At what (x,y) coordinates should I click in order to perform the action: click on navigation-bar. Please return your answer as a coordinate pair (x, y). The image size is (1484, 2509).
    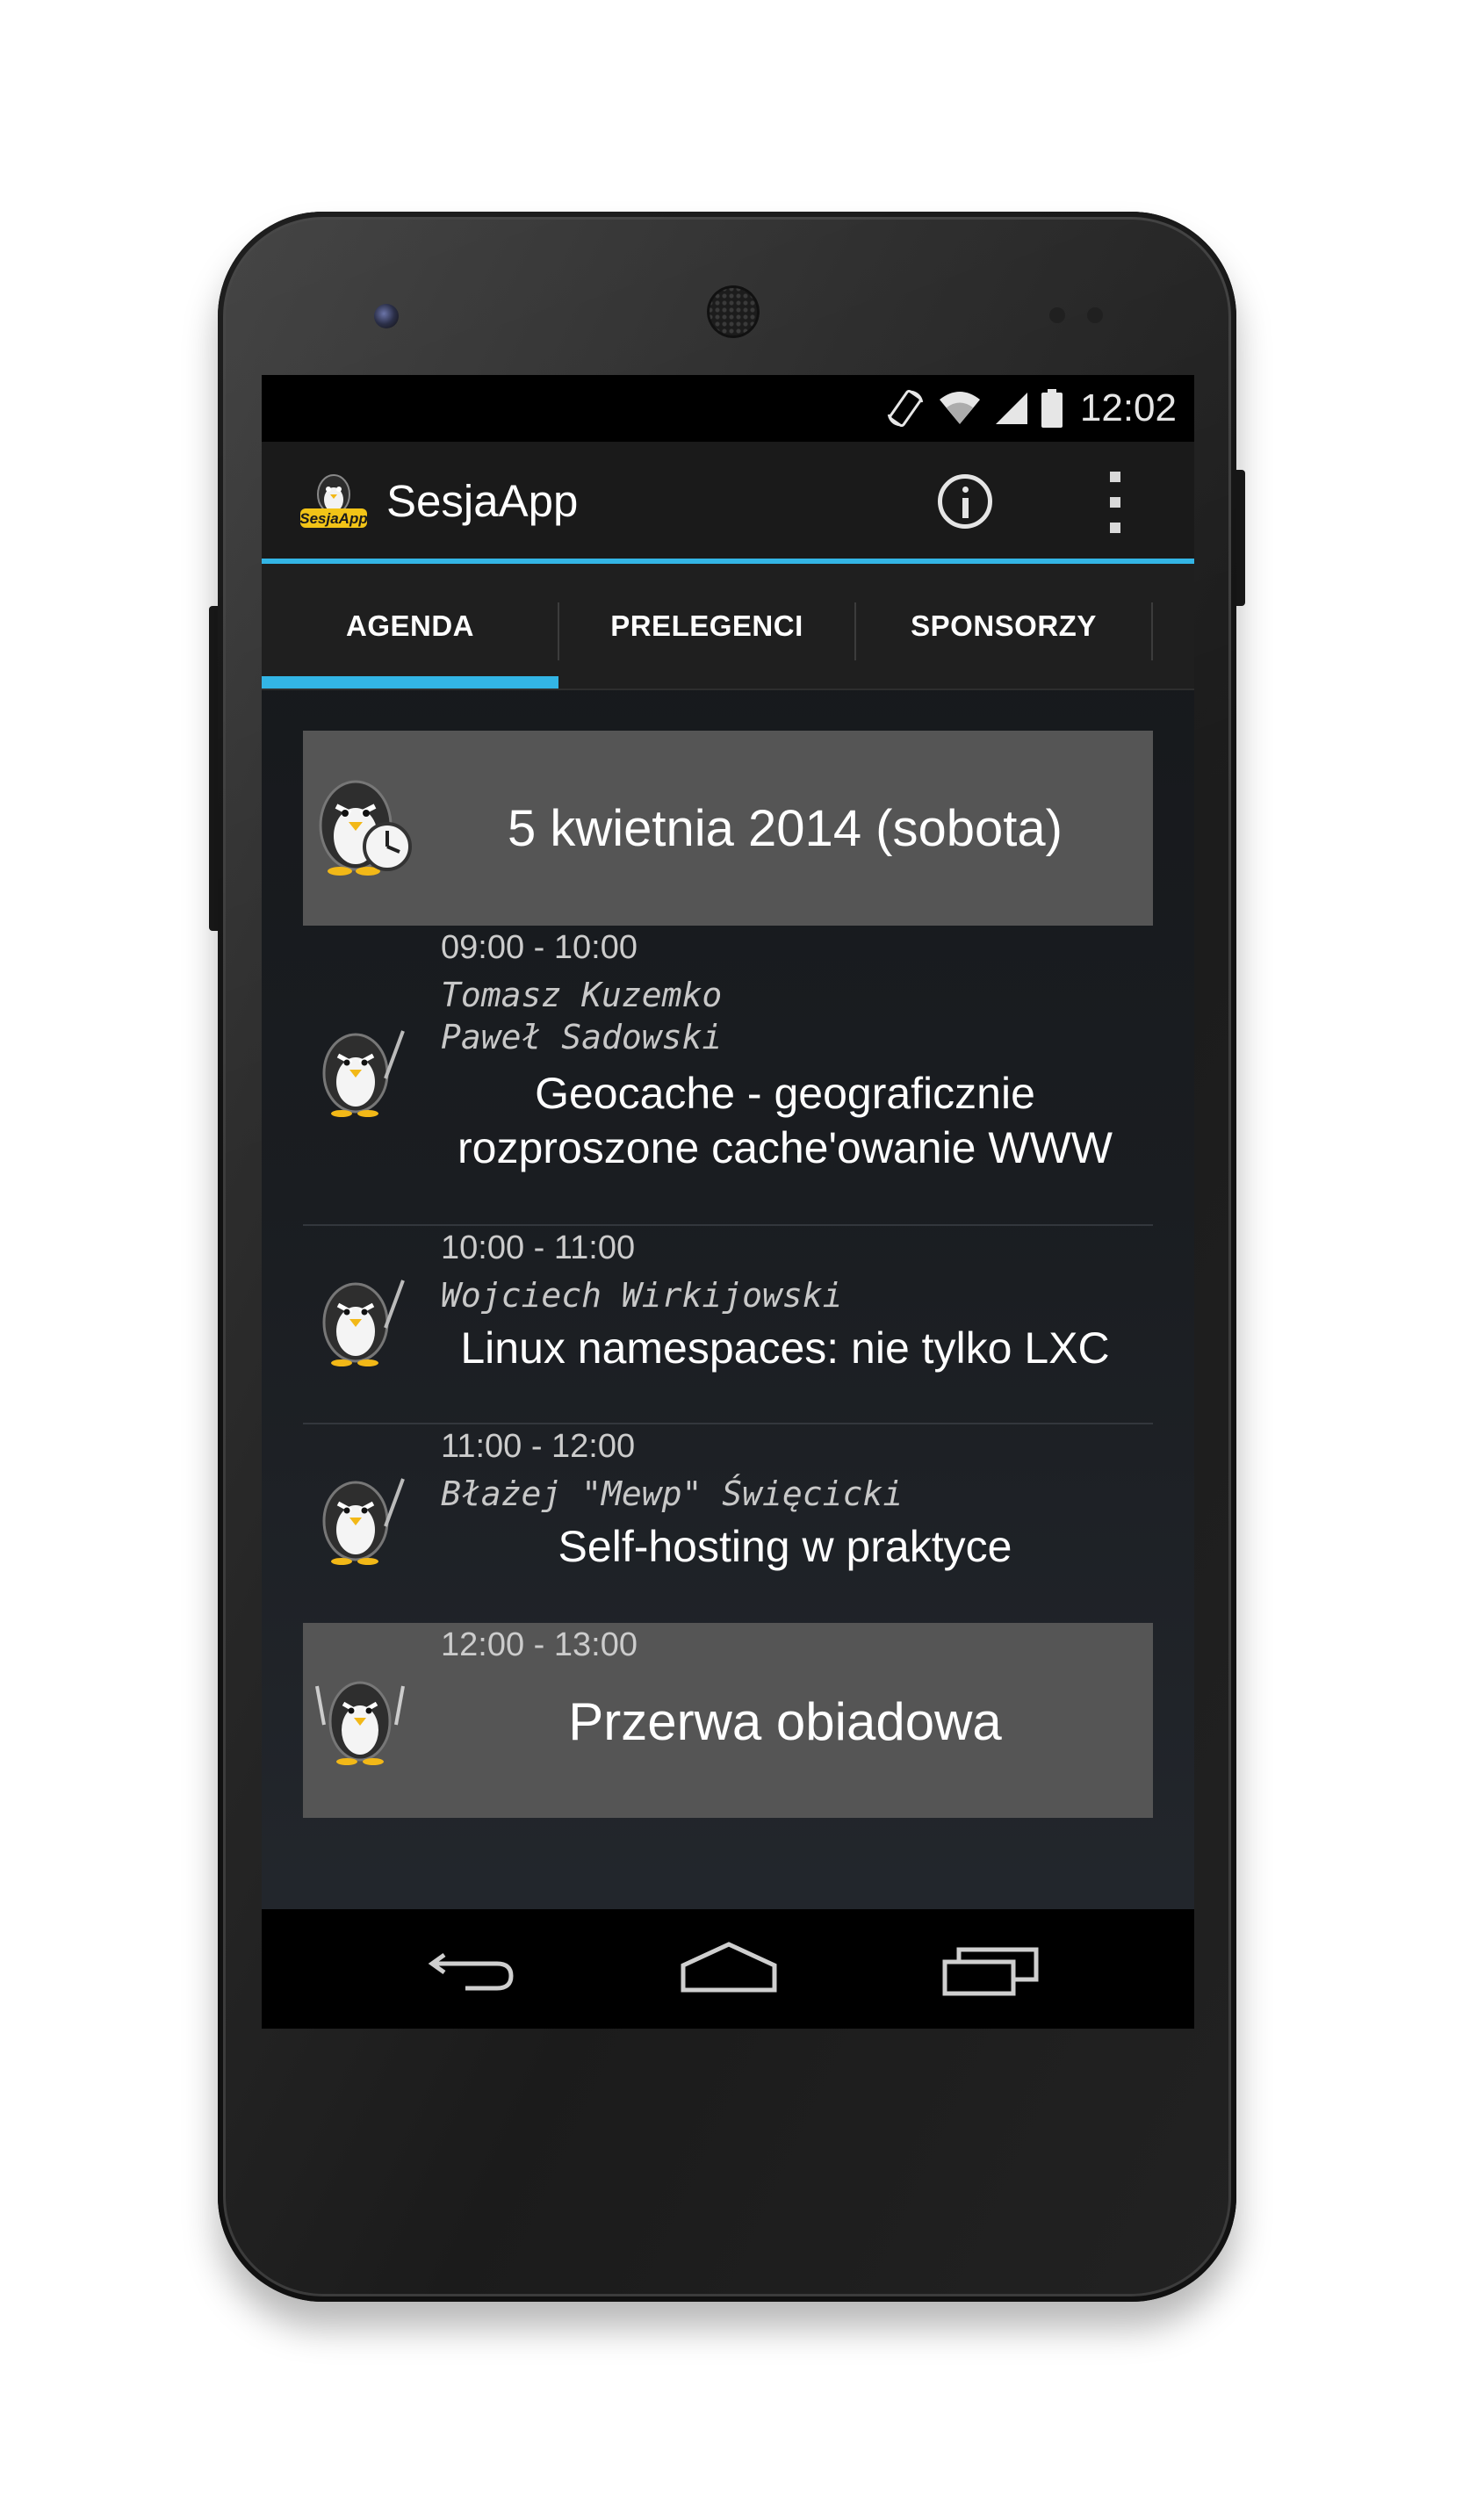
    Looking at the image, I should click on (728, 1969).